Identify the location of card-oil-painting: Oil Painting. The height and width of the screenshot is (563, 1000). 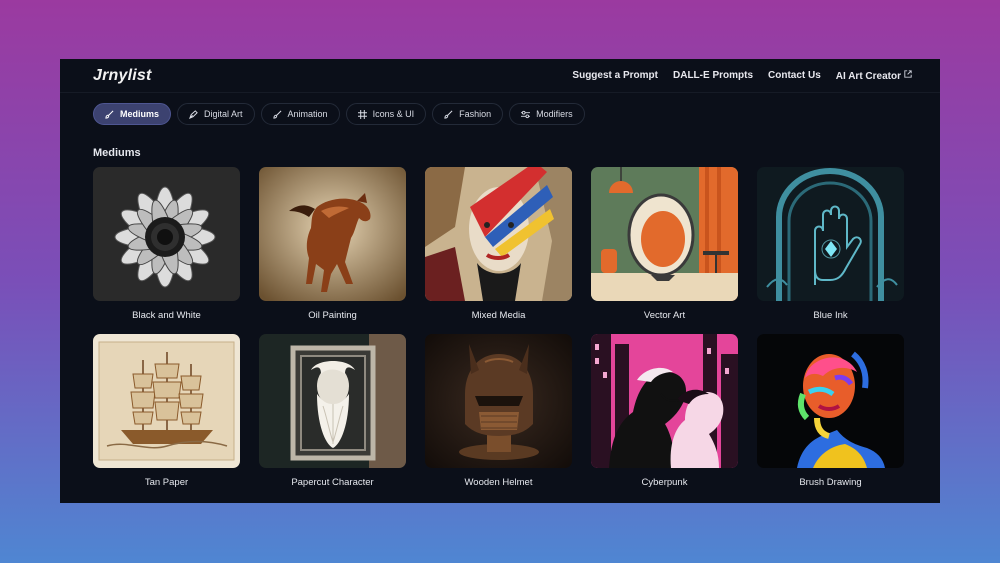
(332, 244).